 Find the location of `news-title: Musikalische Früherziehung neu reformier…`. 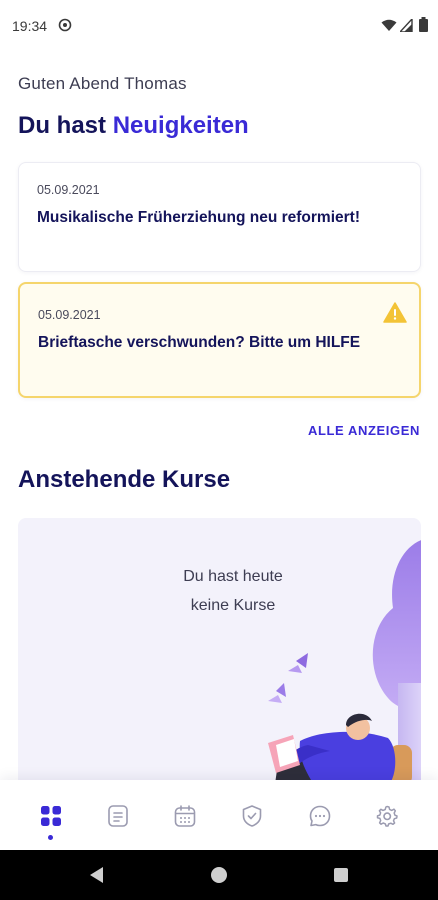

news-title: Musikalische Früherziehung neu reformier… is located at coordinates (198, 217).